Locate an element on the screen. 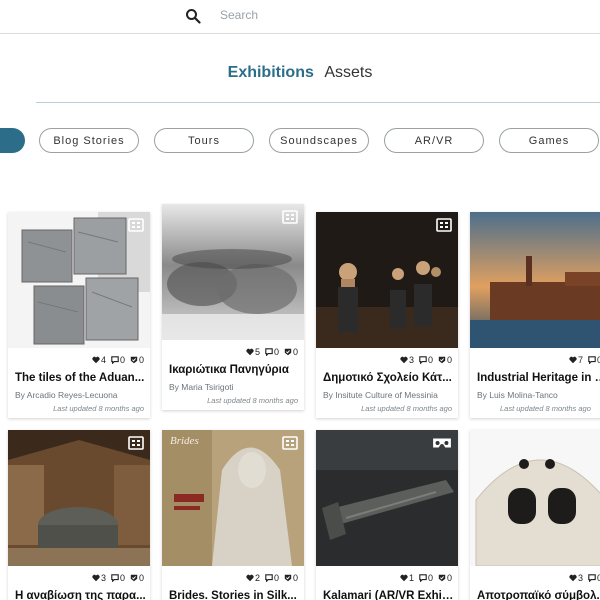 The width and height of the screenshot is (600, 600). card-stats: 2 0 0 is located at coordinates (272, 578).